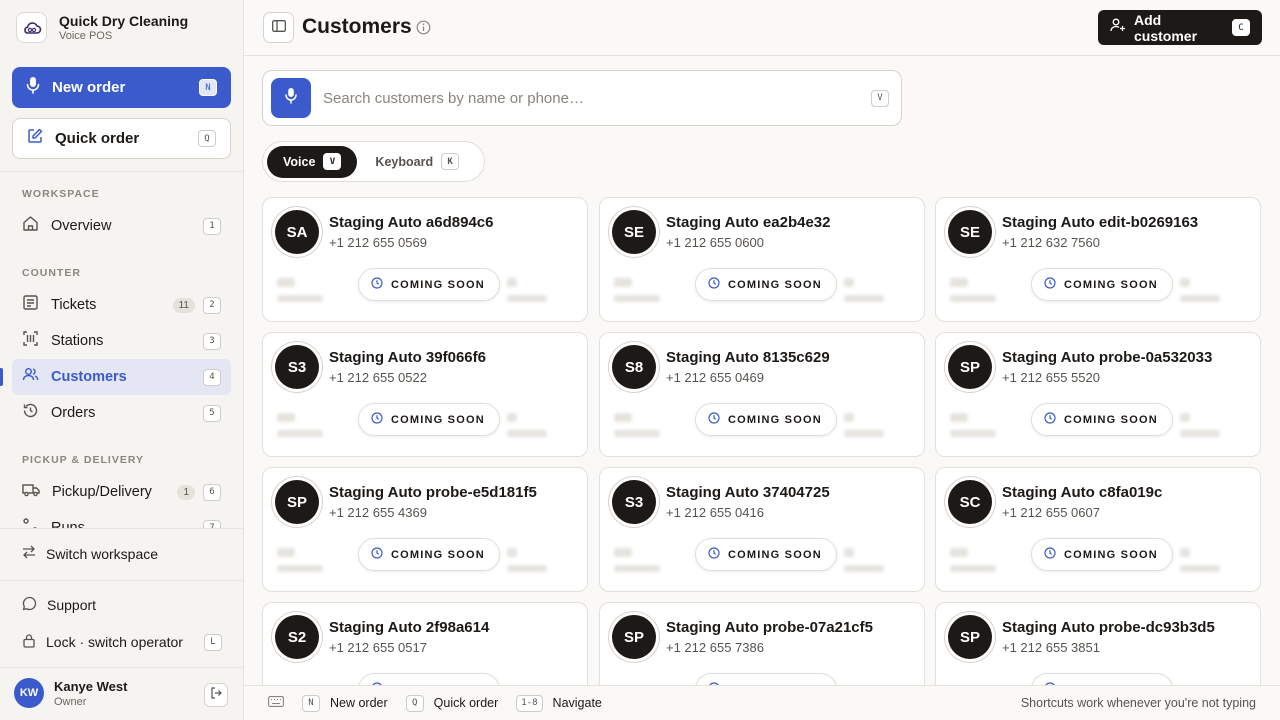  What do you see at coordinates (423, 30) in the screenshot?
I see `info-icon` at bounding box center [423, 30].